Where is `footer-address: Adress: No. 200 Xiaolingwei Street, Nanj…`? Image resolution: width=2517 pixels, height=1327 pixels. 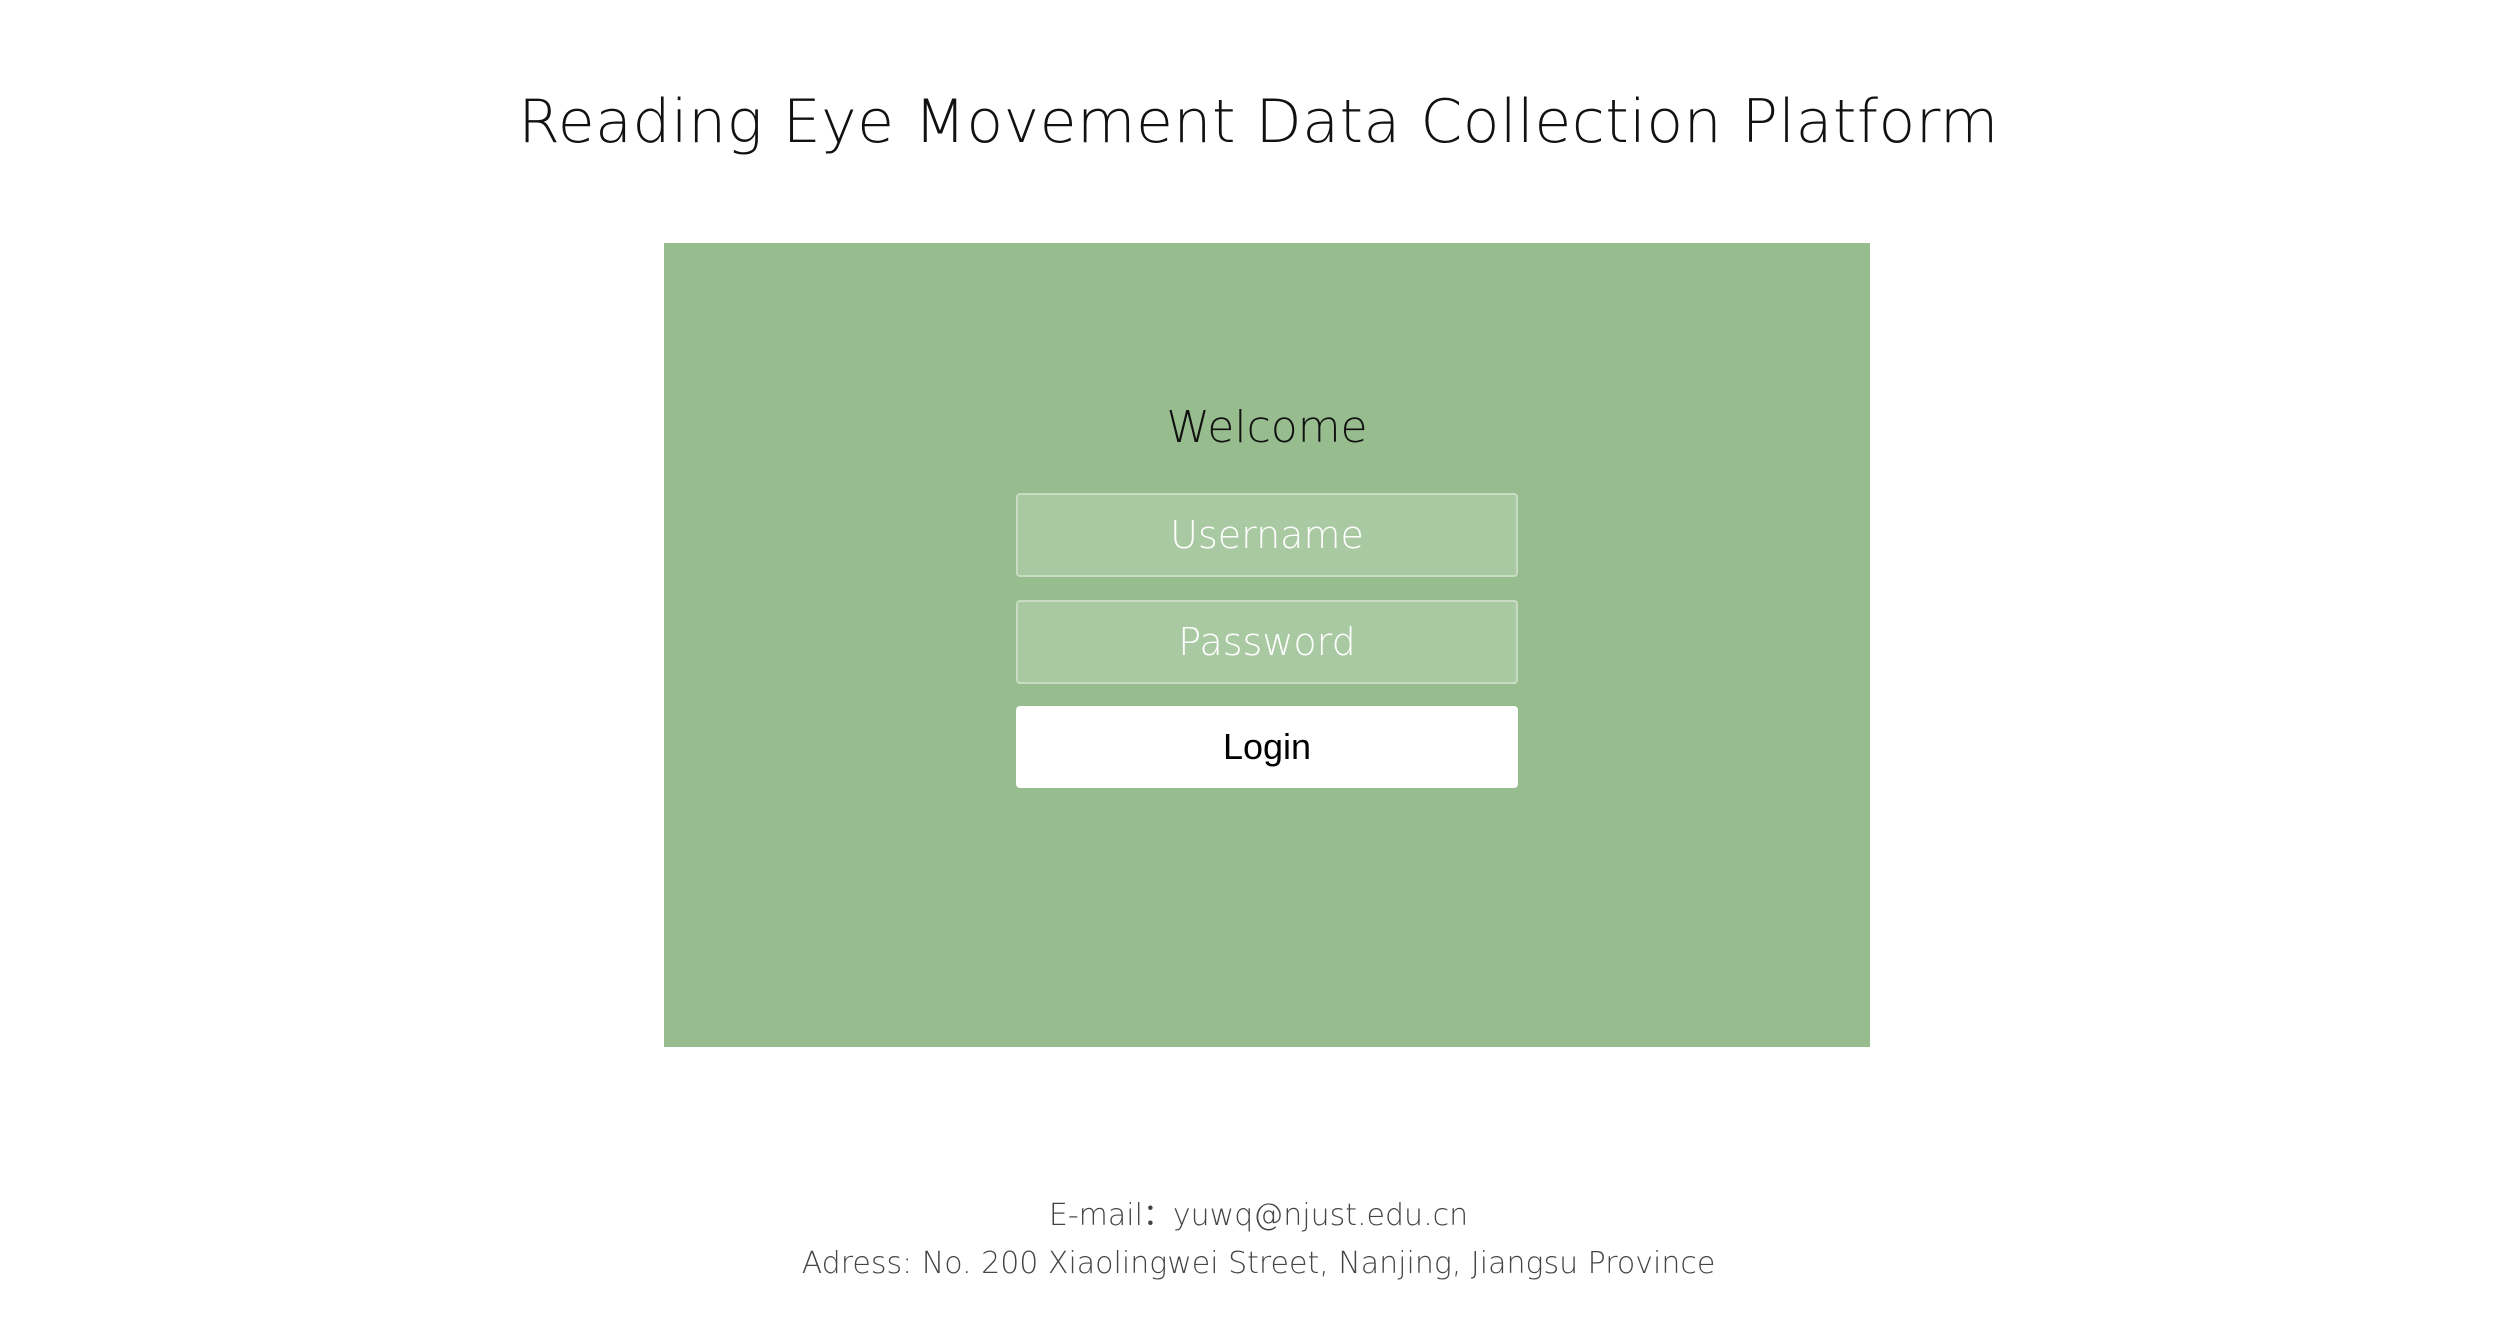
footer-address: Adress: No. 200 Xiaolingwei Street, Nanj… is located at coordinates (1258, 1263).